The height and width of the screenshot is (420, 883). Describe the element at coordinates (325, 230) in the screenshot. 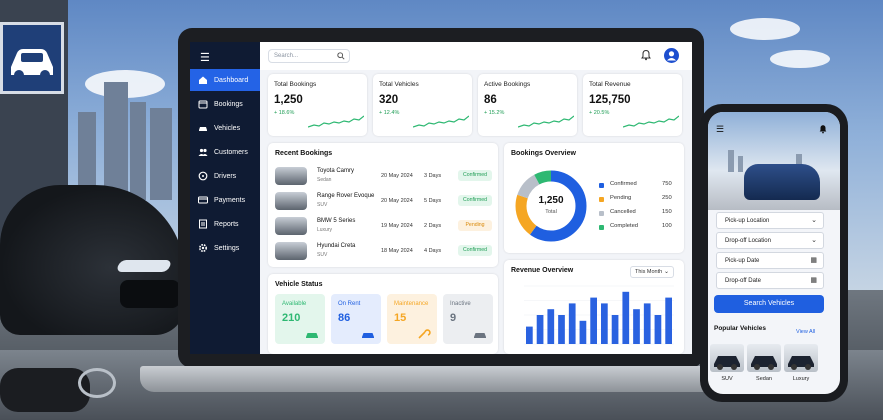

I see `booking-type: Luxury` at that location.